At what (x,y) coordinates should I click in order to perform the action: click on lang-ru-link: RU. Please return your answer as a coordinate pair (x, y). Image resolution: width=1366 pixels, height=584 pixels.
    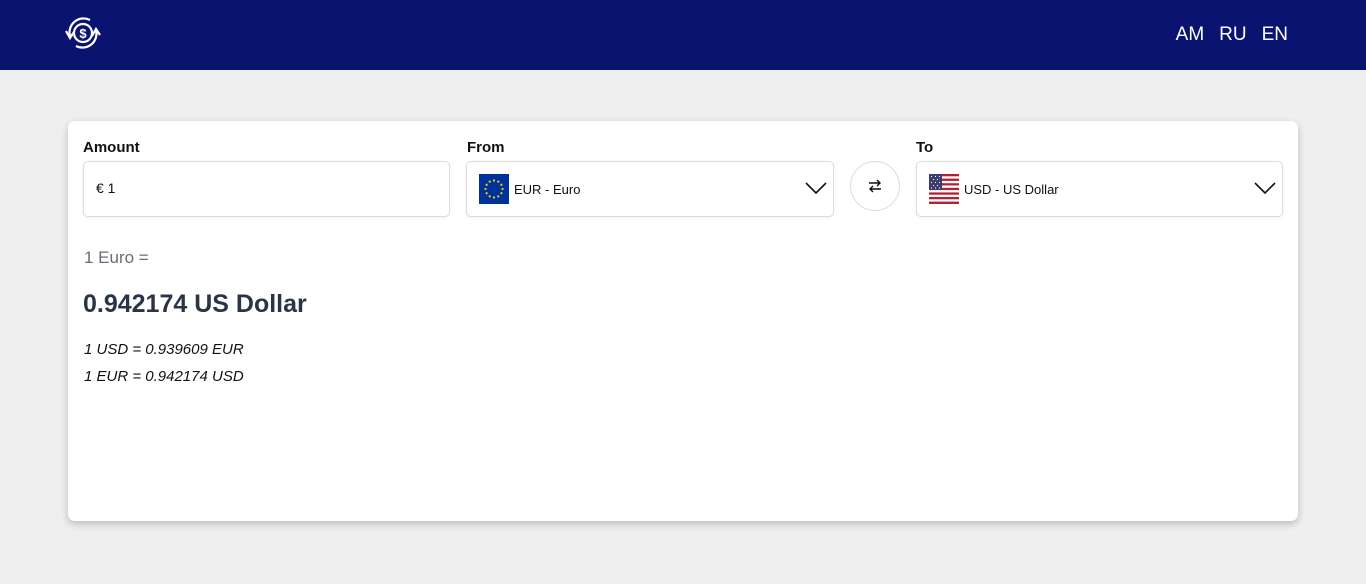
    Looking at the image, I should click on (1232, 35).